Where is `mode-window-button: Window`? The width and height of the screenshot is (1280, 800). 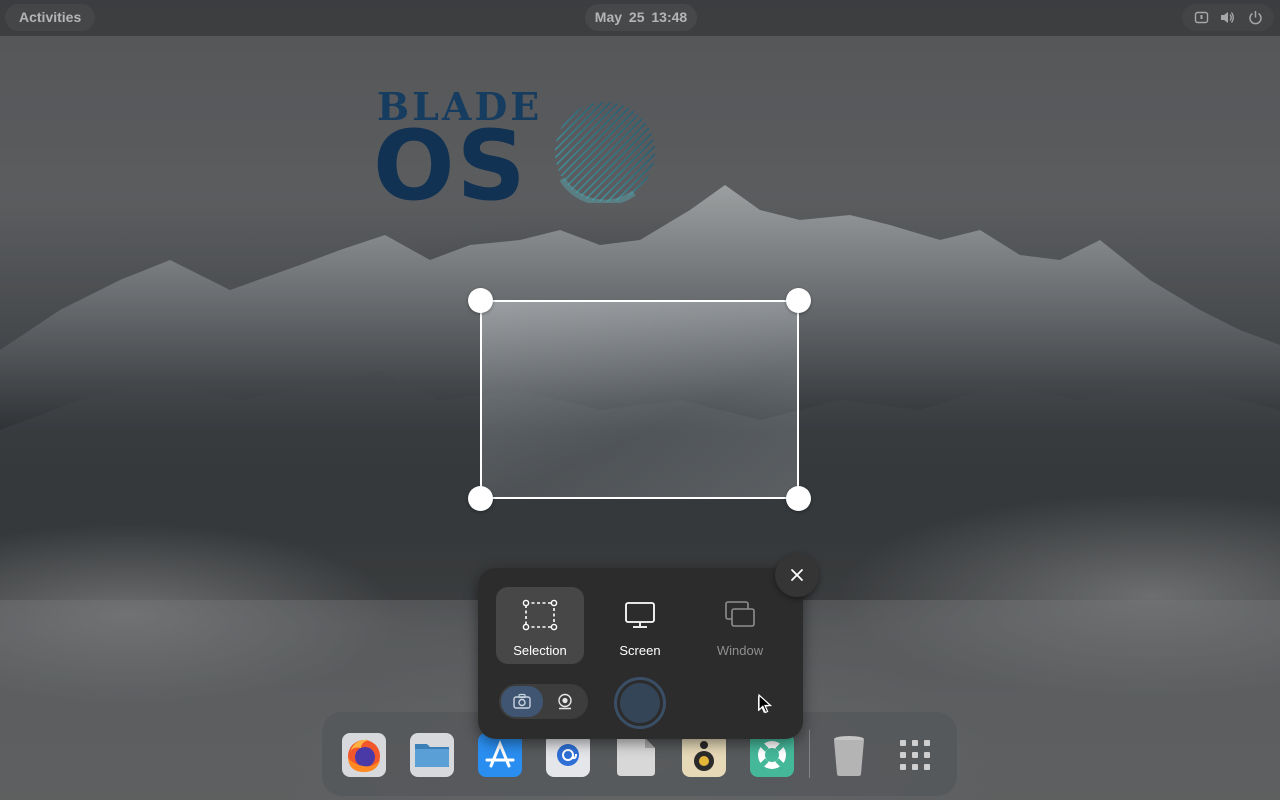 mode-window-button: Window is located at coordinates (740, 625).